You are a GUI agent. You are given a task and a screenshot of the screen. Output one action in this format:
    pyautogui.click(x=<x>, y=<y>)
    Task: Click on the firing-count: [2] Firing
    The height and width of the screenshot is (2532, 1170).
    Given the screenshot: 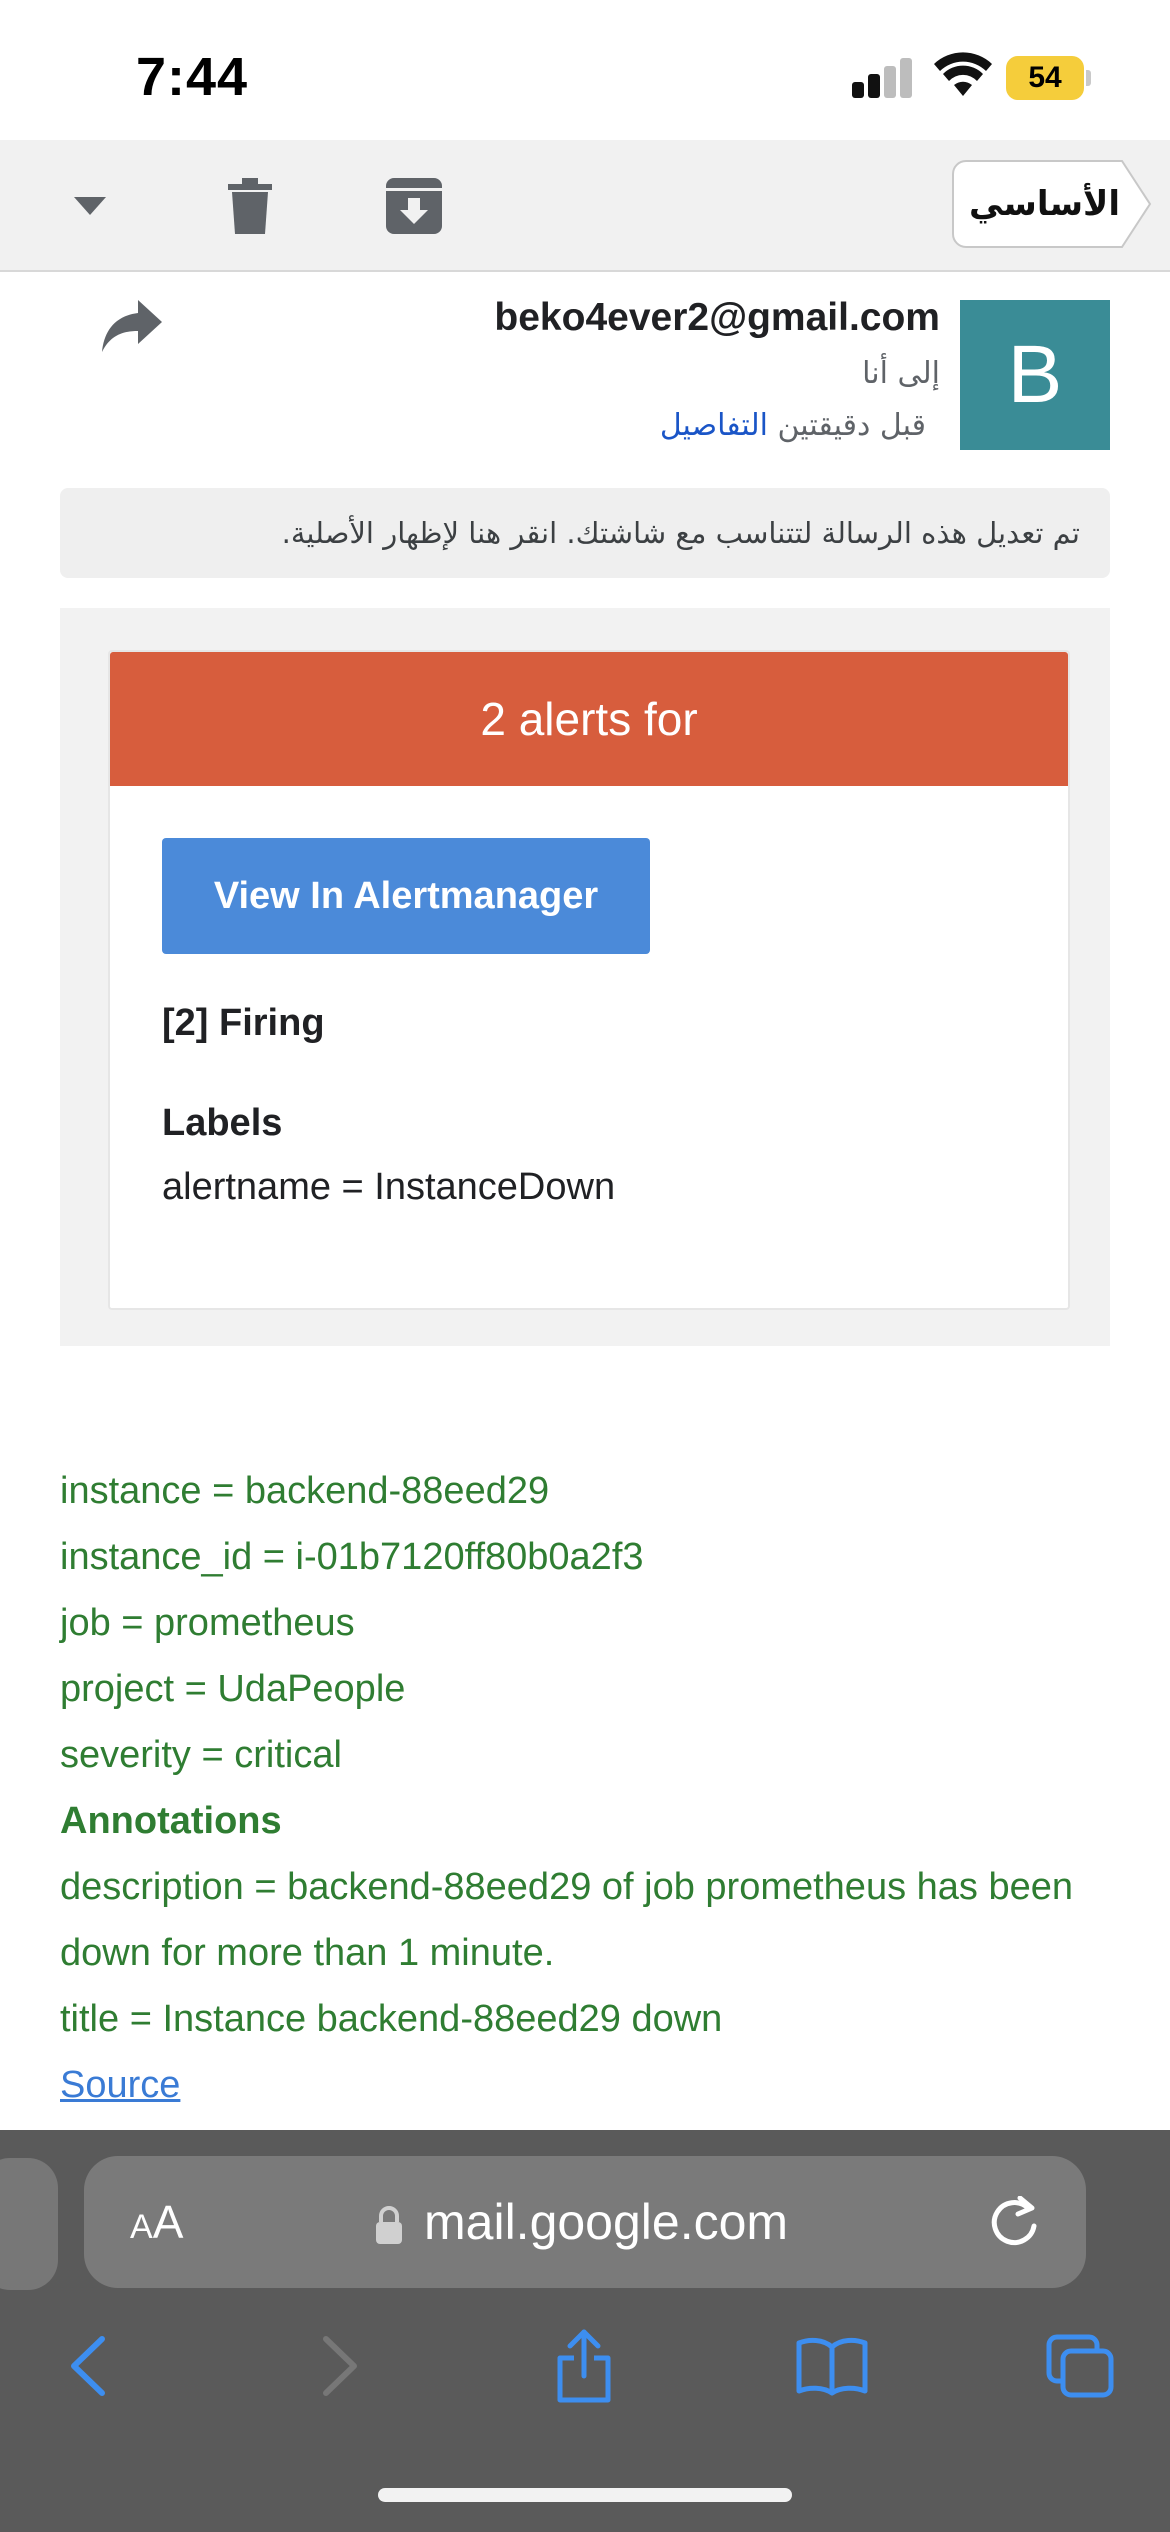 What is the action you would take?
    pyautogui.click(x=243, y=1023)
    